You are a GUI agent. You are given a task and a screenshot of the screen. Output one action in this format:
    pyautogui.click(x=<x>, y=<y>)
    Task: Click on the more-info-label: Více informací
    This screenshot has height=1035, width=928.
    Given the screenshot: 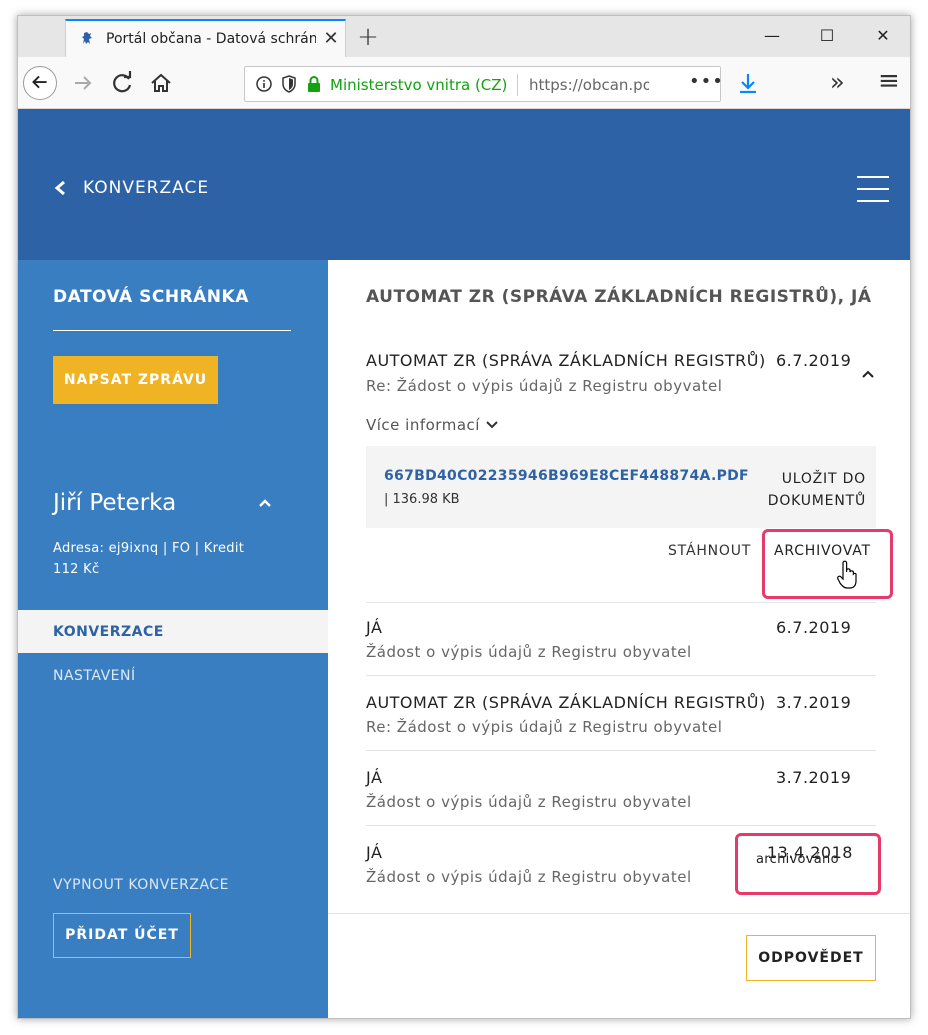 What is the action you would take?
    pyautogui.click(x=423, y=425)
    